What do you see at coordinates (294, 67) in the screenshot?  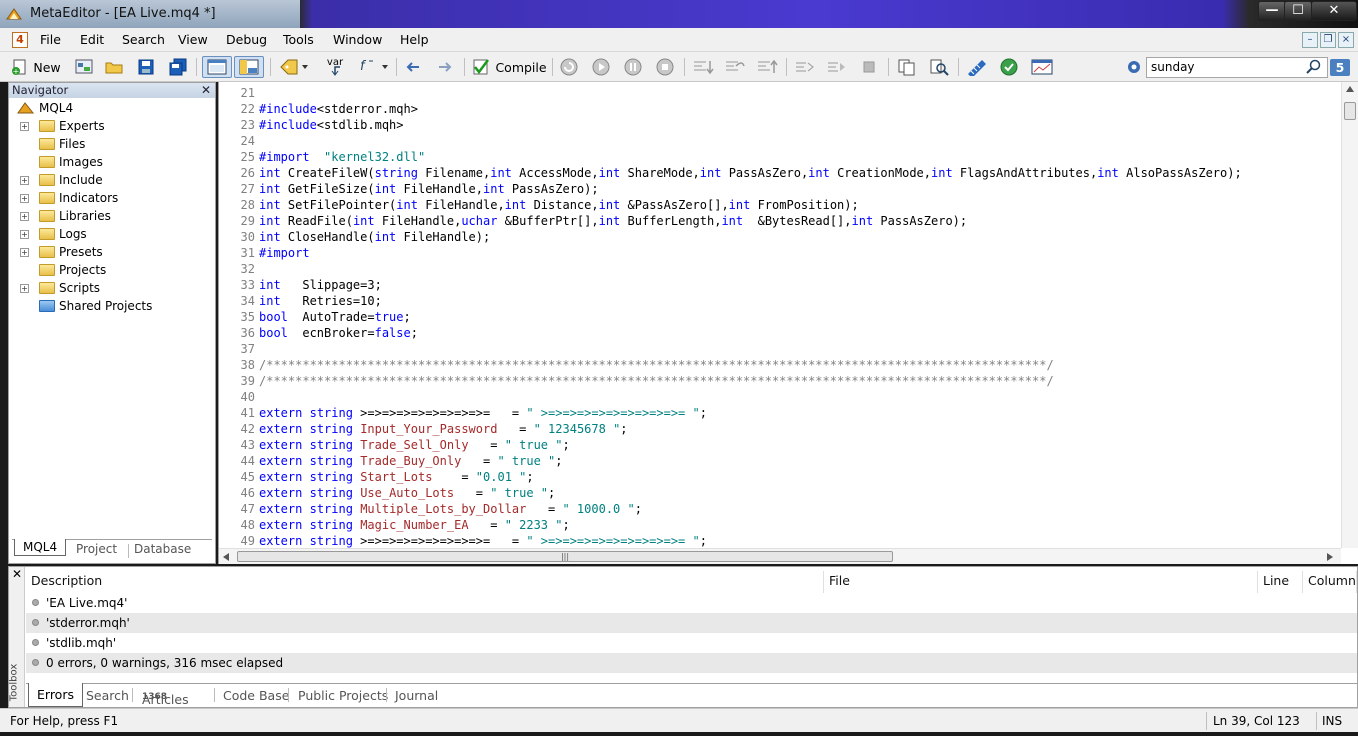 I see `insert-dropdown-button` at bounding box center [294, 67].